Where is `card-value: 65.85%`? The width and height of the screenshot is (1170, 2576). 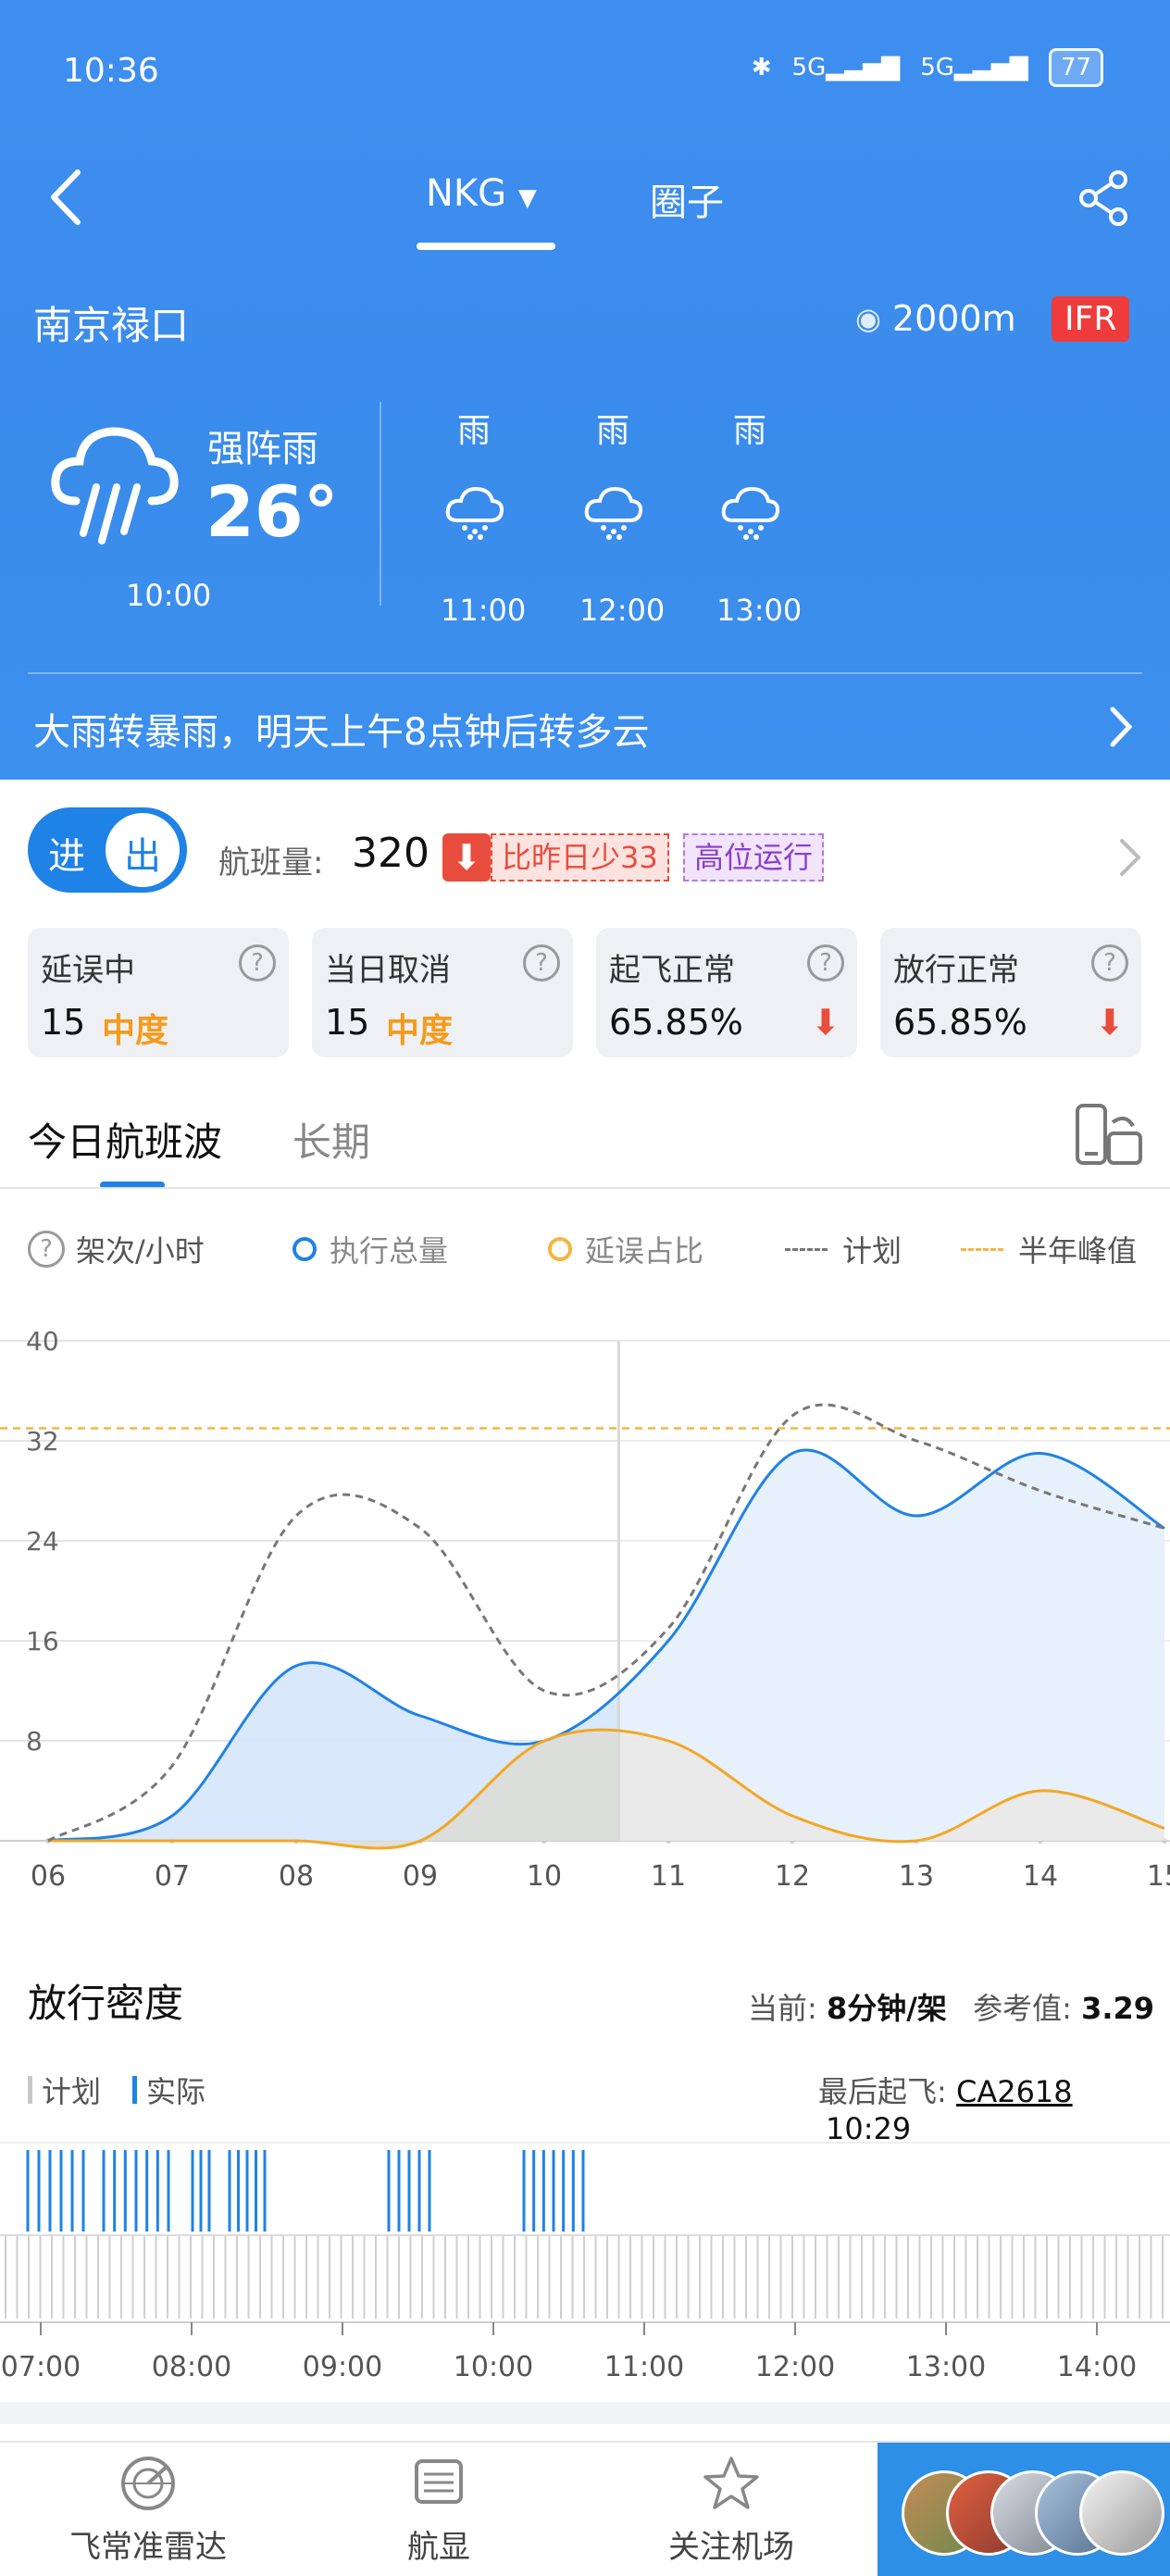 card-value: 65.85% is located at coordinates (676, 1023).